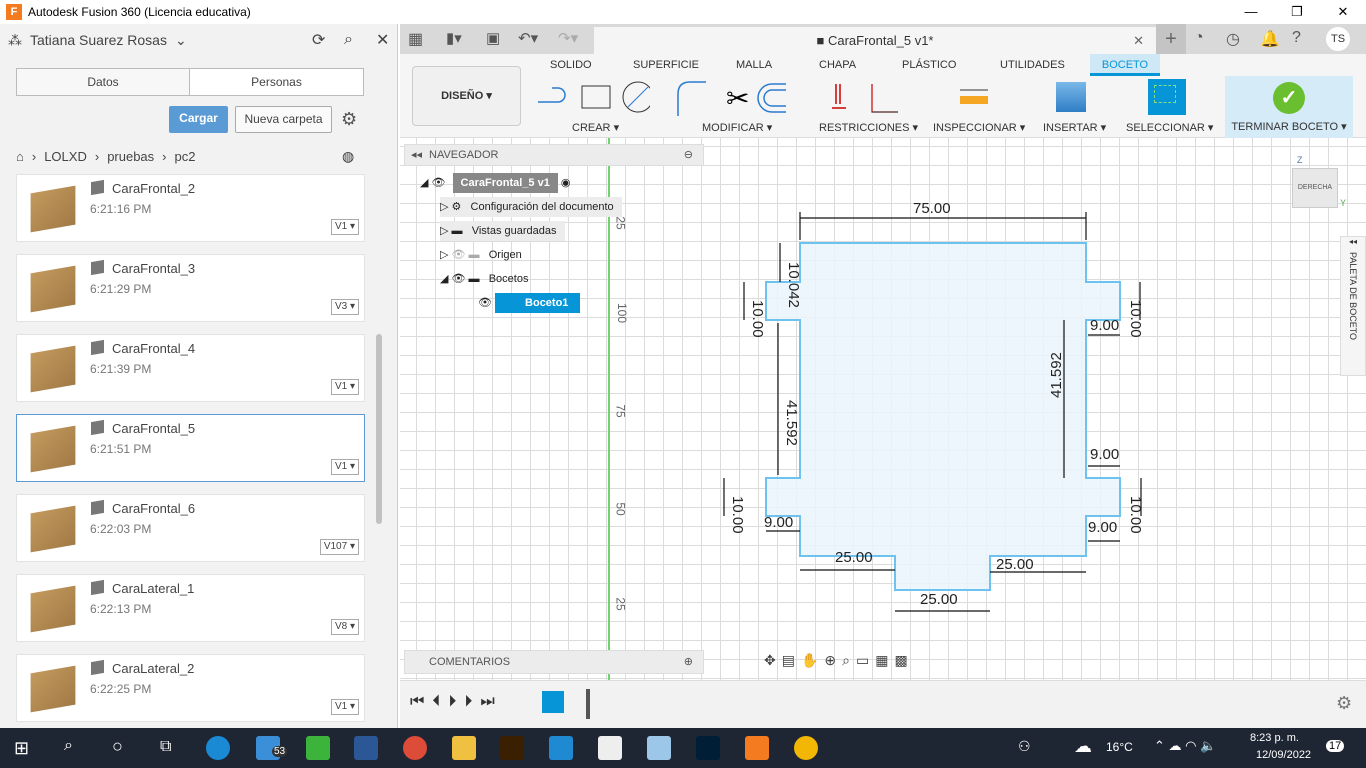  Describe the element at coordinates (190, 288) in the screenshot. I see `file-item: CaraFrontal_3 6:21:29 PM V3 ▾` at that location.